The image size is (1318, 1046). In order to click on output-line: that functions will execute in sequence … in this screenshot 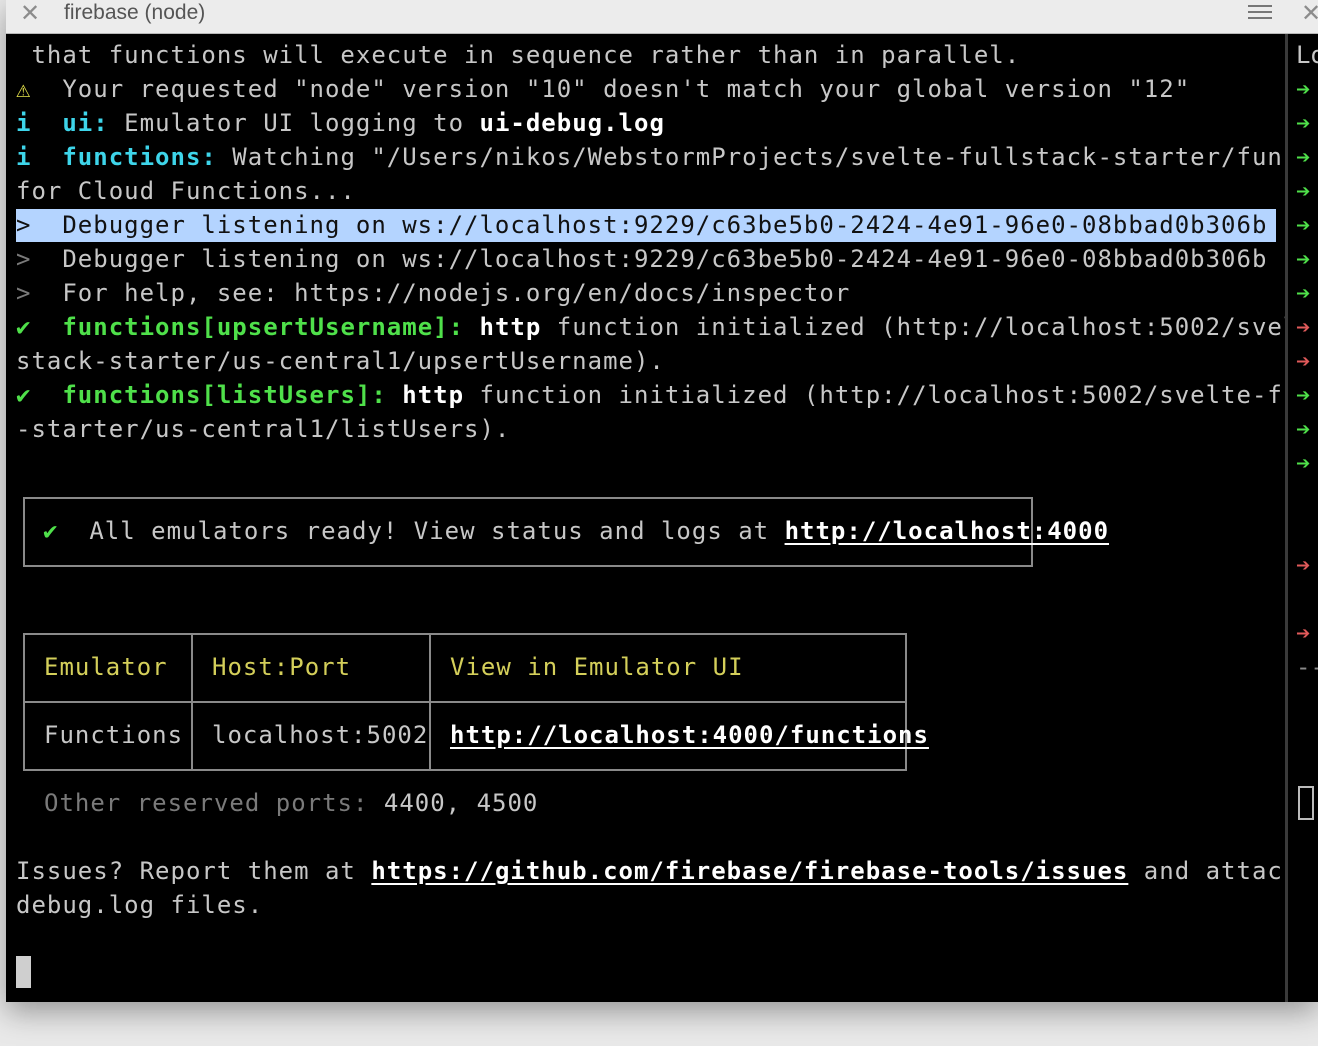, I will do `click(518, 55)`.